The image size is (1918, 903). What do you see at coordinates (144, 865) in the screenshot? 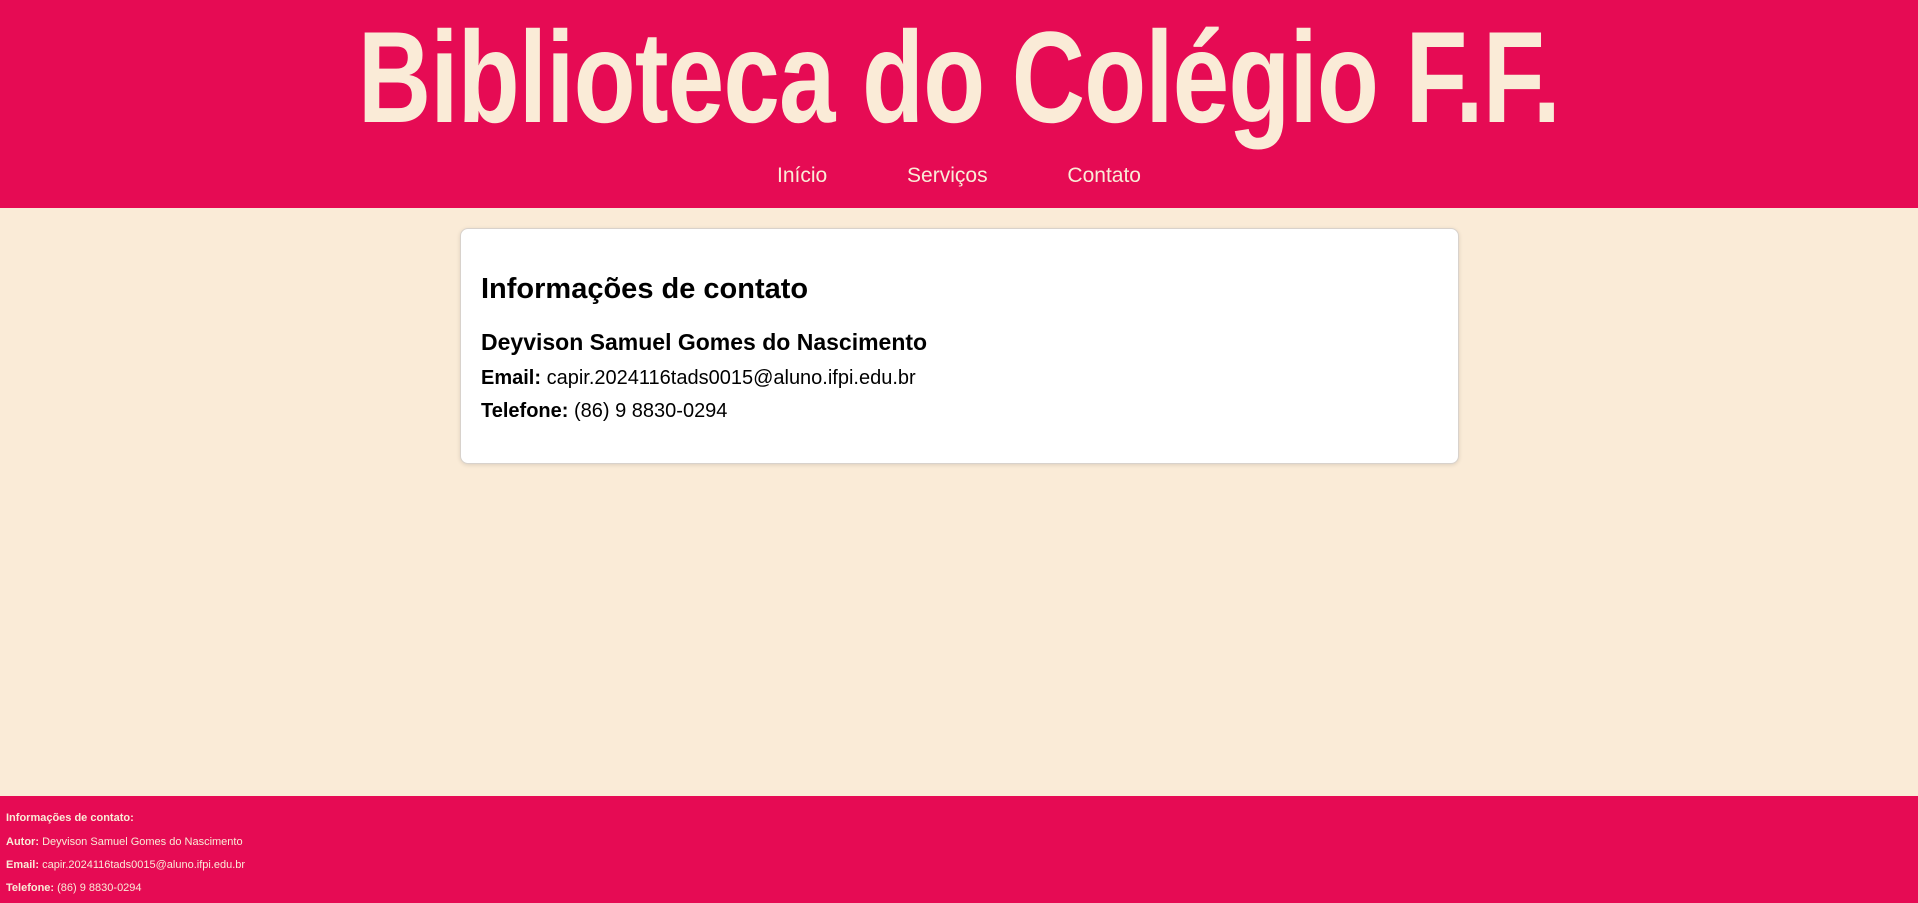
I see `footer-email-value: capir.2024116tads0015@aluno.ifpi.edu.br` at bounding box center [144, 865].